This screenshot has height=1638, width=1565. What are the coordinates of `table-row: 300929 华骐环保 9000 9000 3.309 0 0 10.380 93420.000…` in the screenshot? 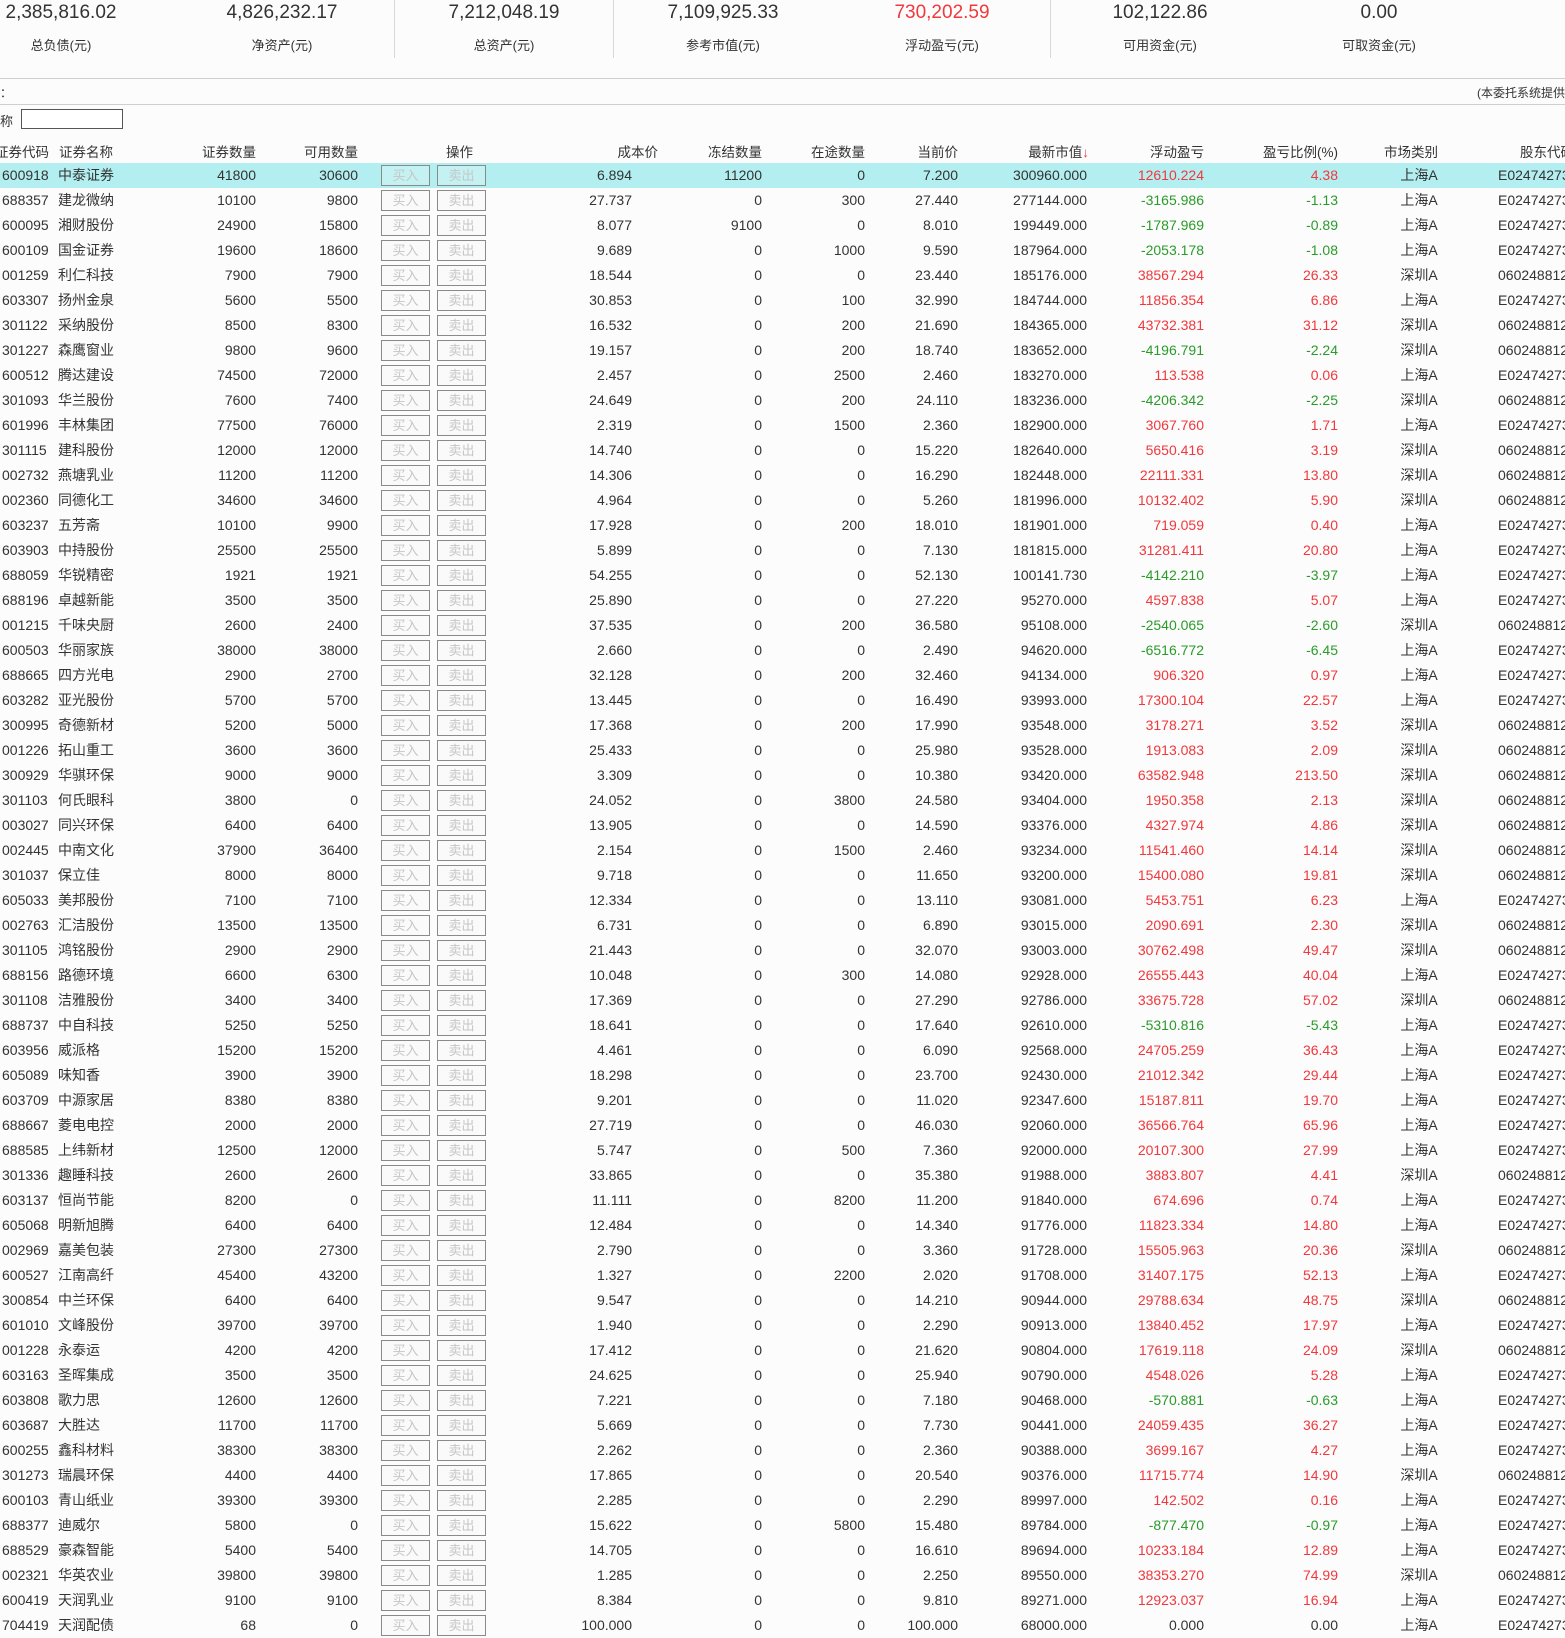 It's located at (782, 775).